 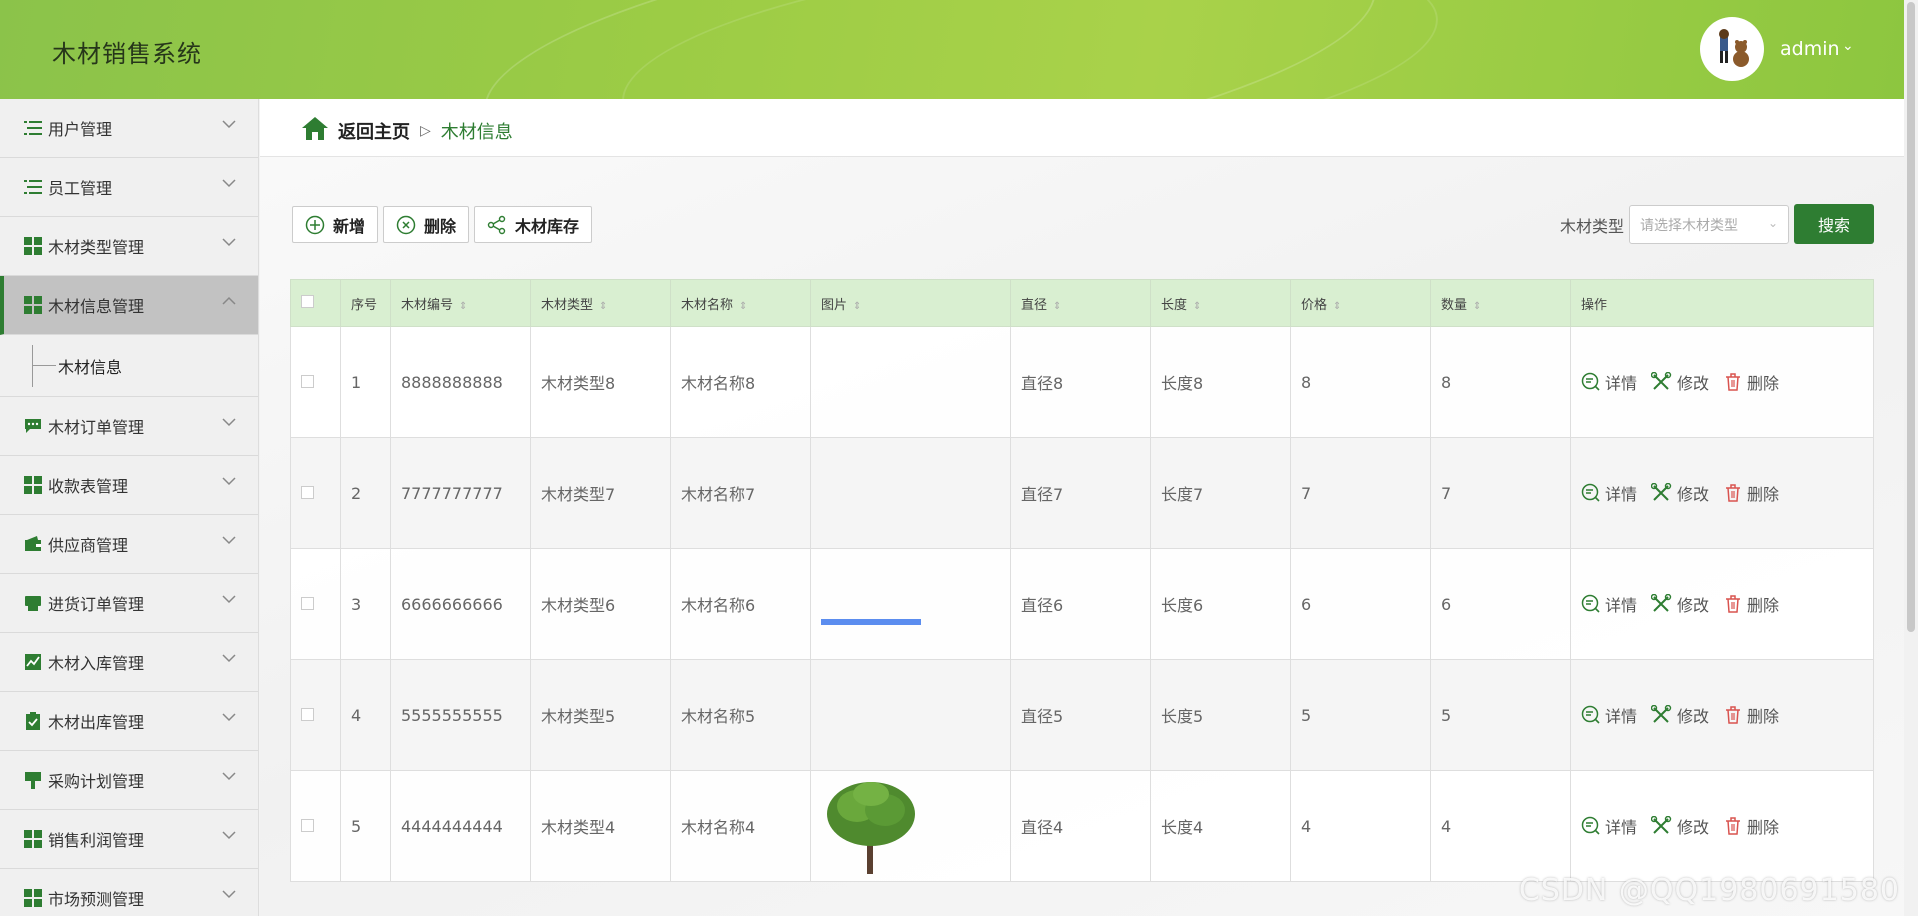 I want to click on add-button: 新增, so click(x=335, y=224).